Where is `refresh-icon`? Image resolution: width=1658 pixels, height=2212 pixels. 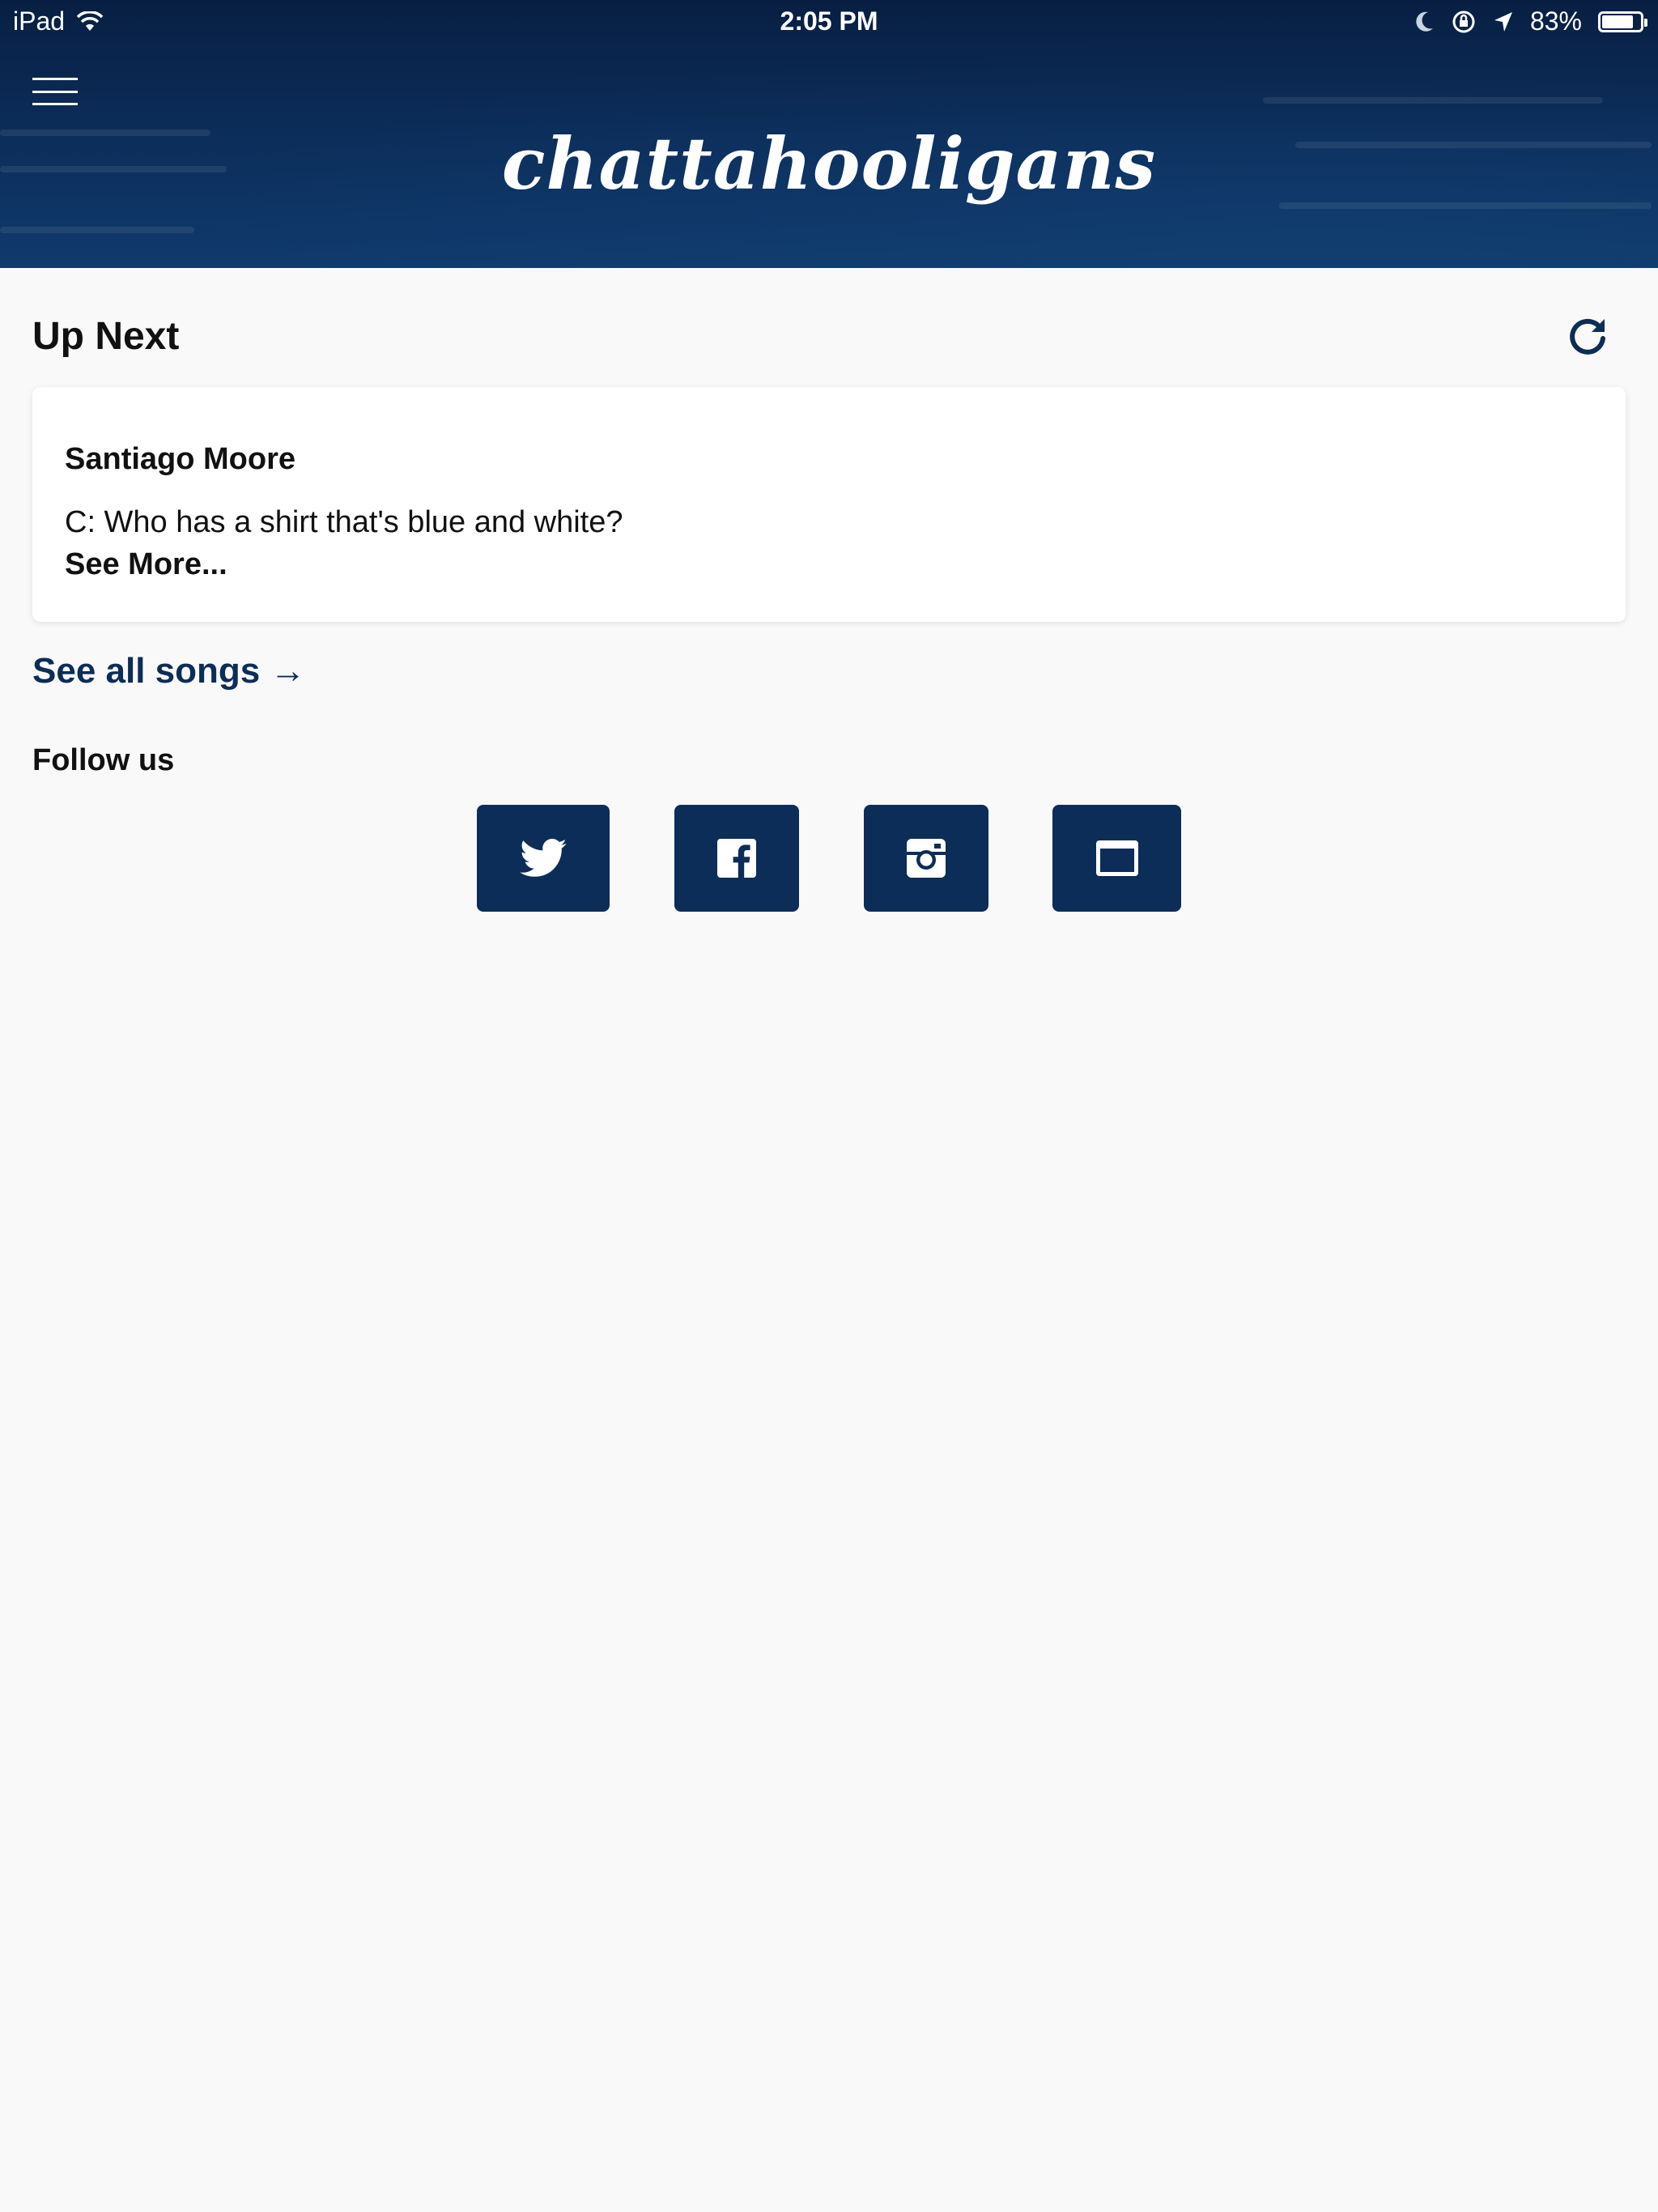
refresh-icon is located at coordinates (1587, 337).